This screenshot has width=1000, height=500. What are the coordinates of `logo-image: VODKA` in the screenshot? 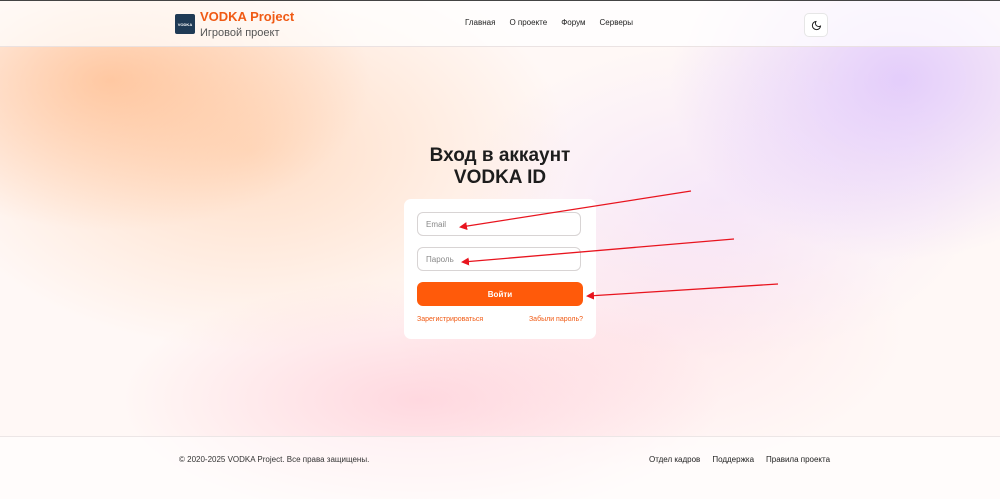 It's located at (185, 24).